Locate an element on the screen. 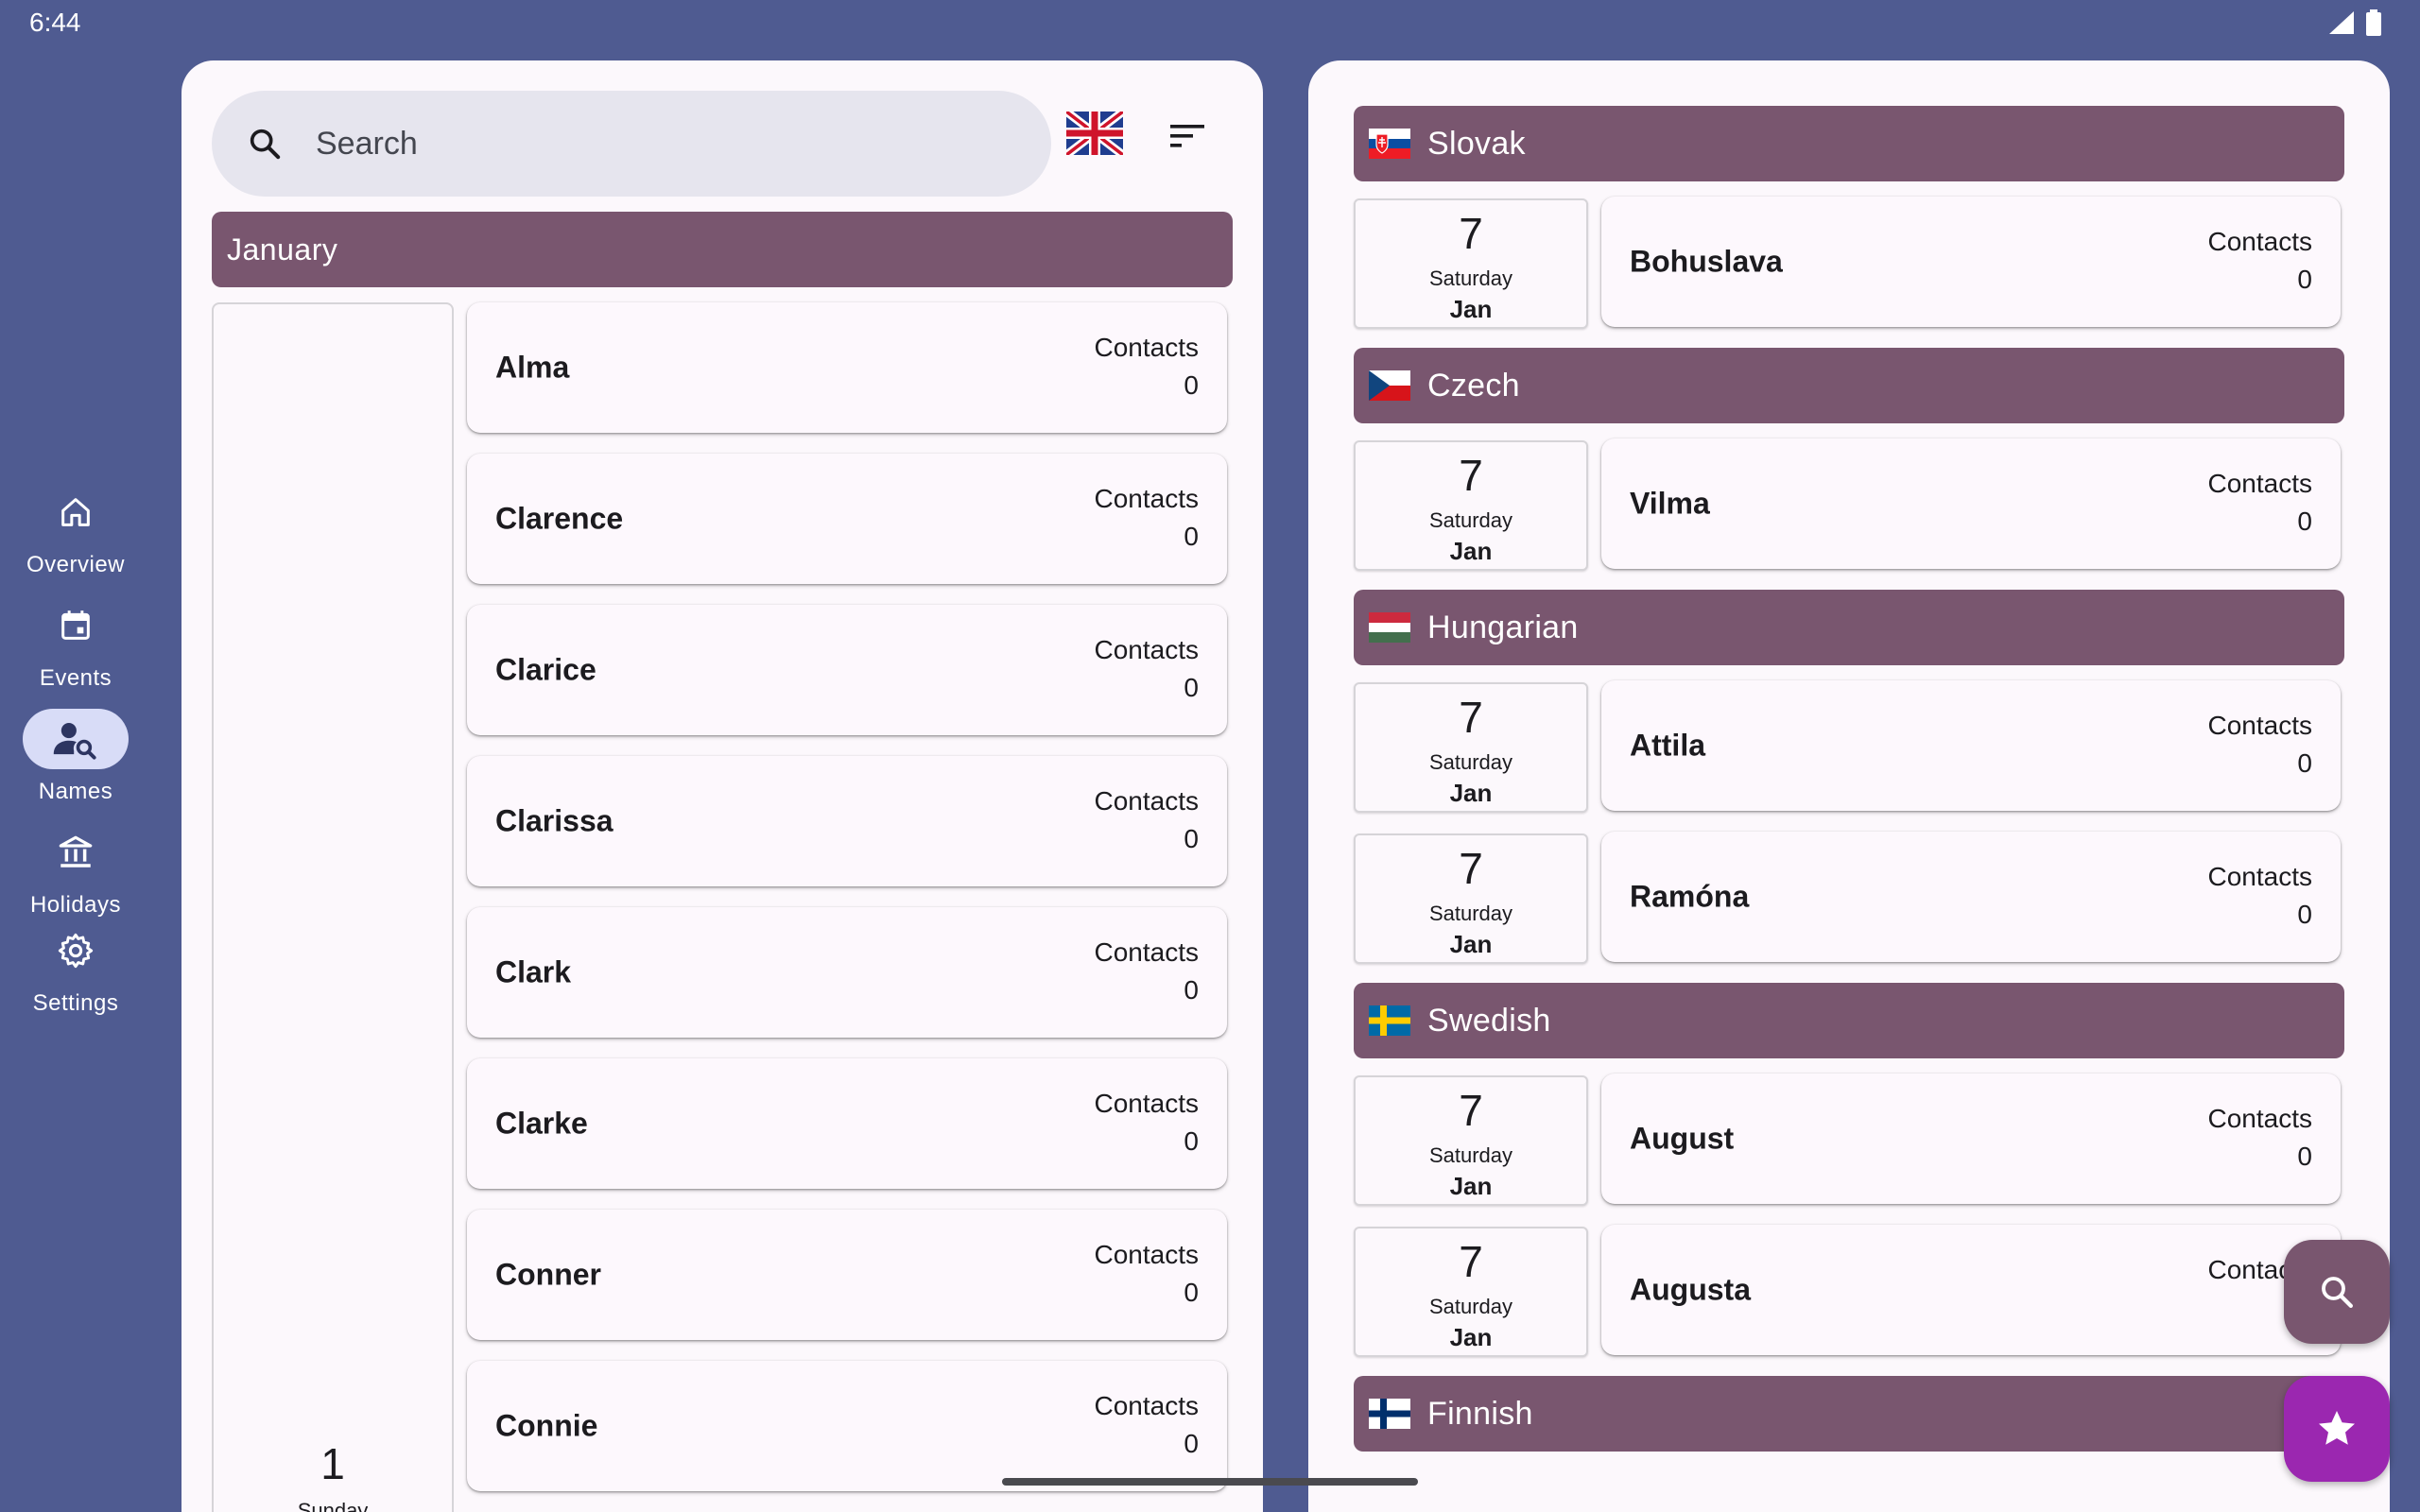  name-card: Connie Contacts 0 is located at coordinates (847, 1426).